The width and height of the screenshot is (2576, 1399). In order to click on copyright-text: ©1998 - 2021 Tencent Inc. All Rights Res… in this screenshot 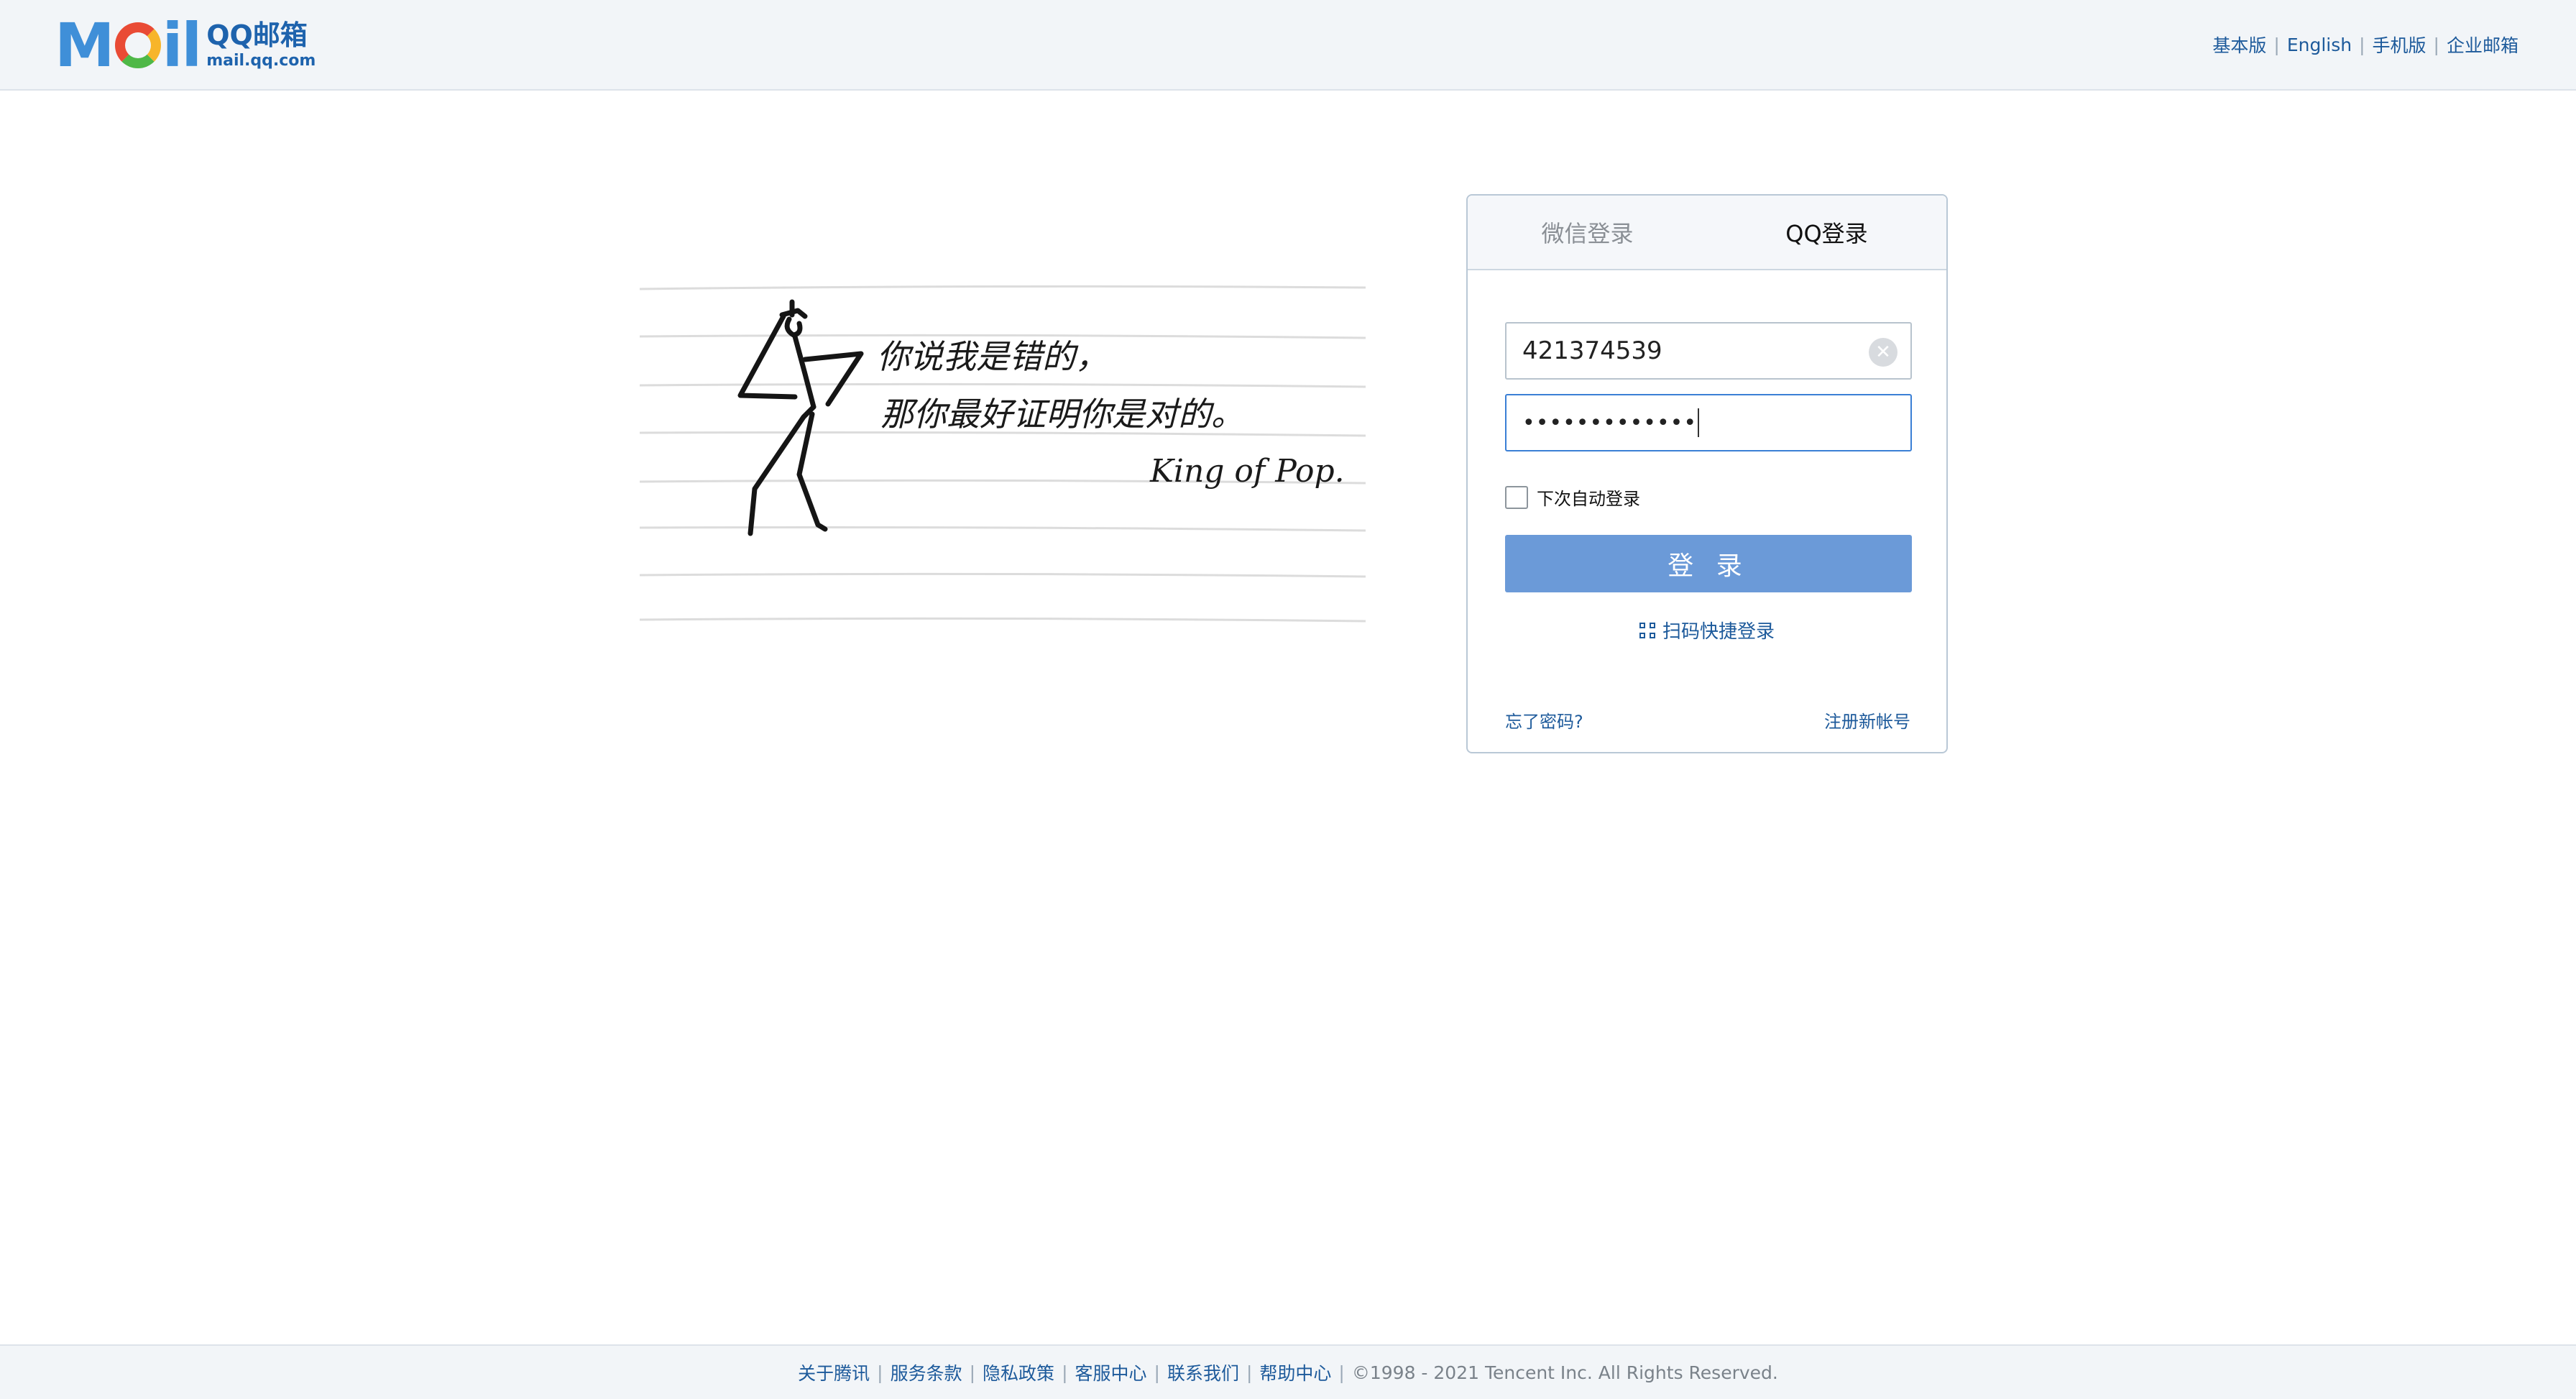, I will do `click(1564, 1373)`.